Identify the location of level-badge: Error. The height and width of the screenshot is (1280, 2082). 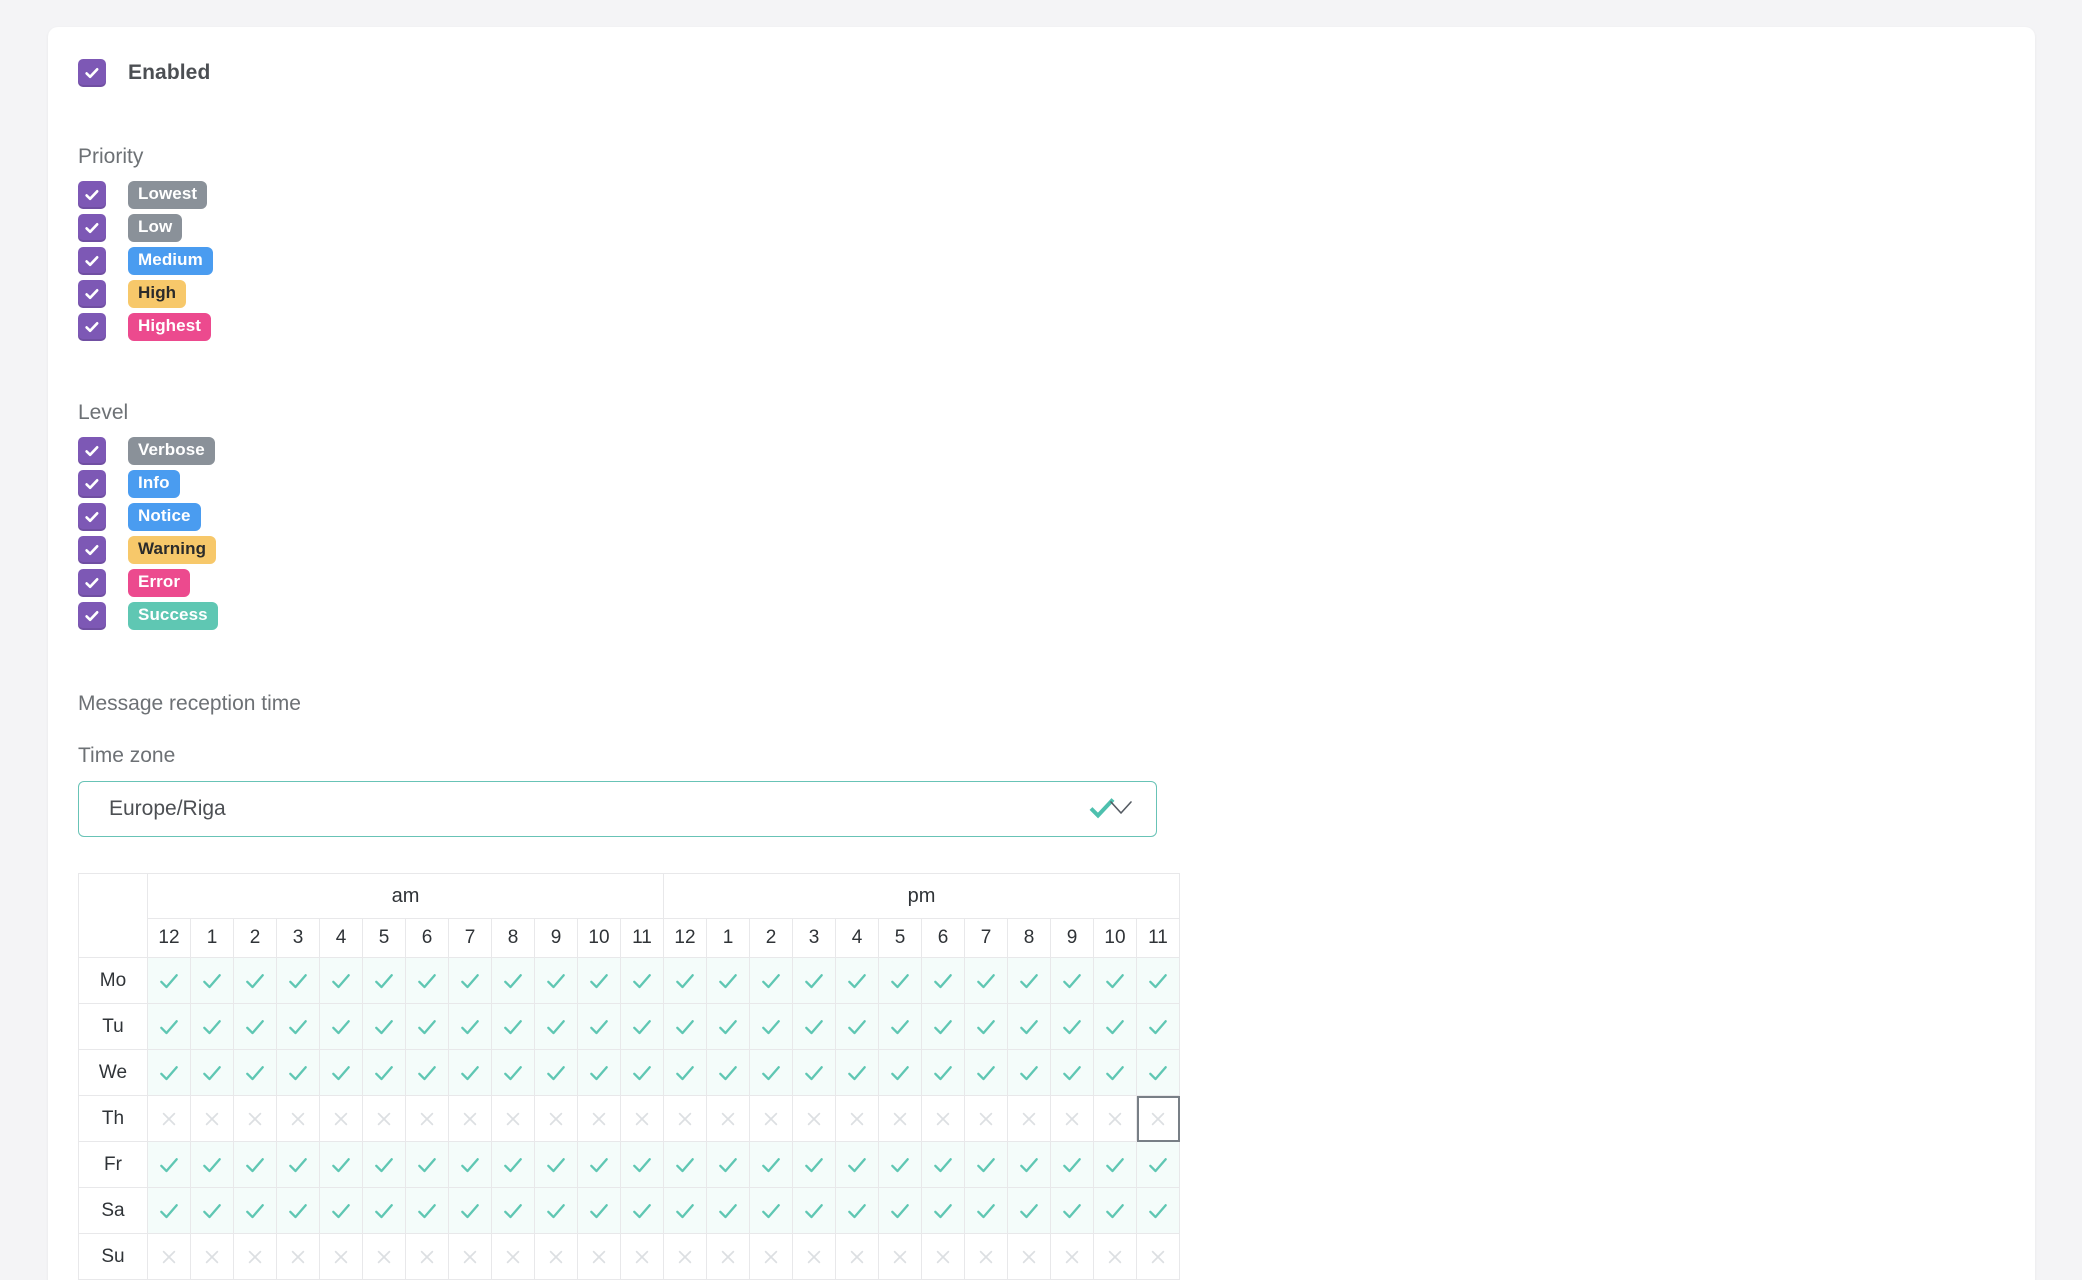
(159, 583).